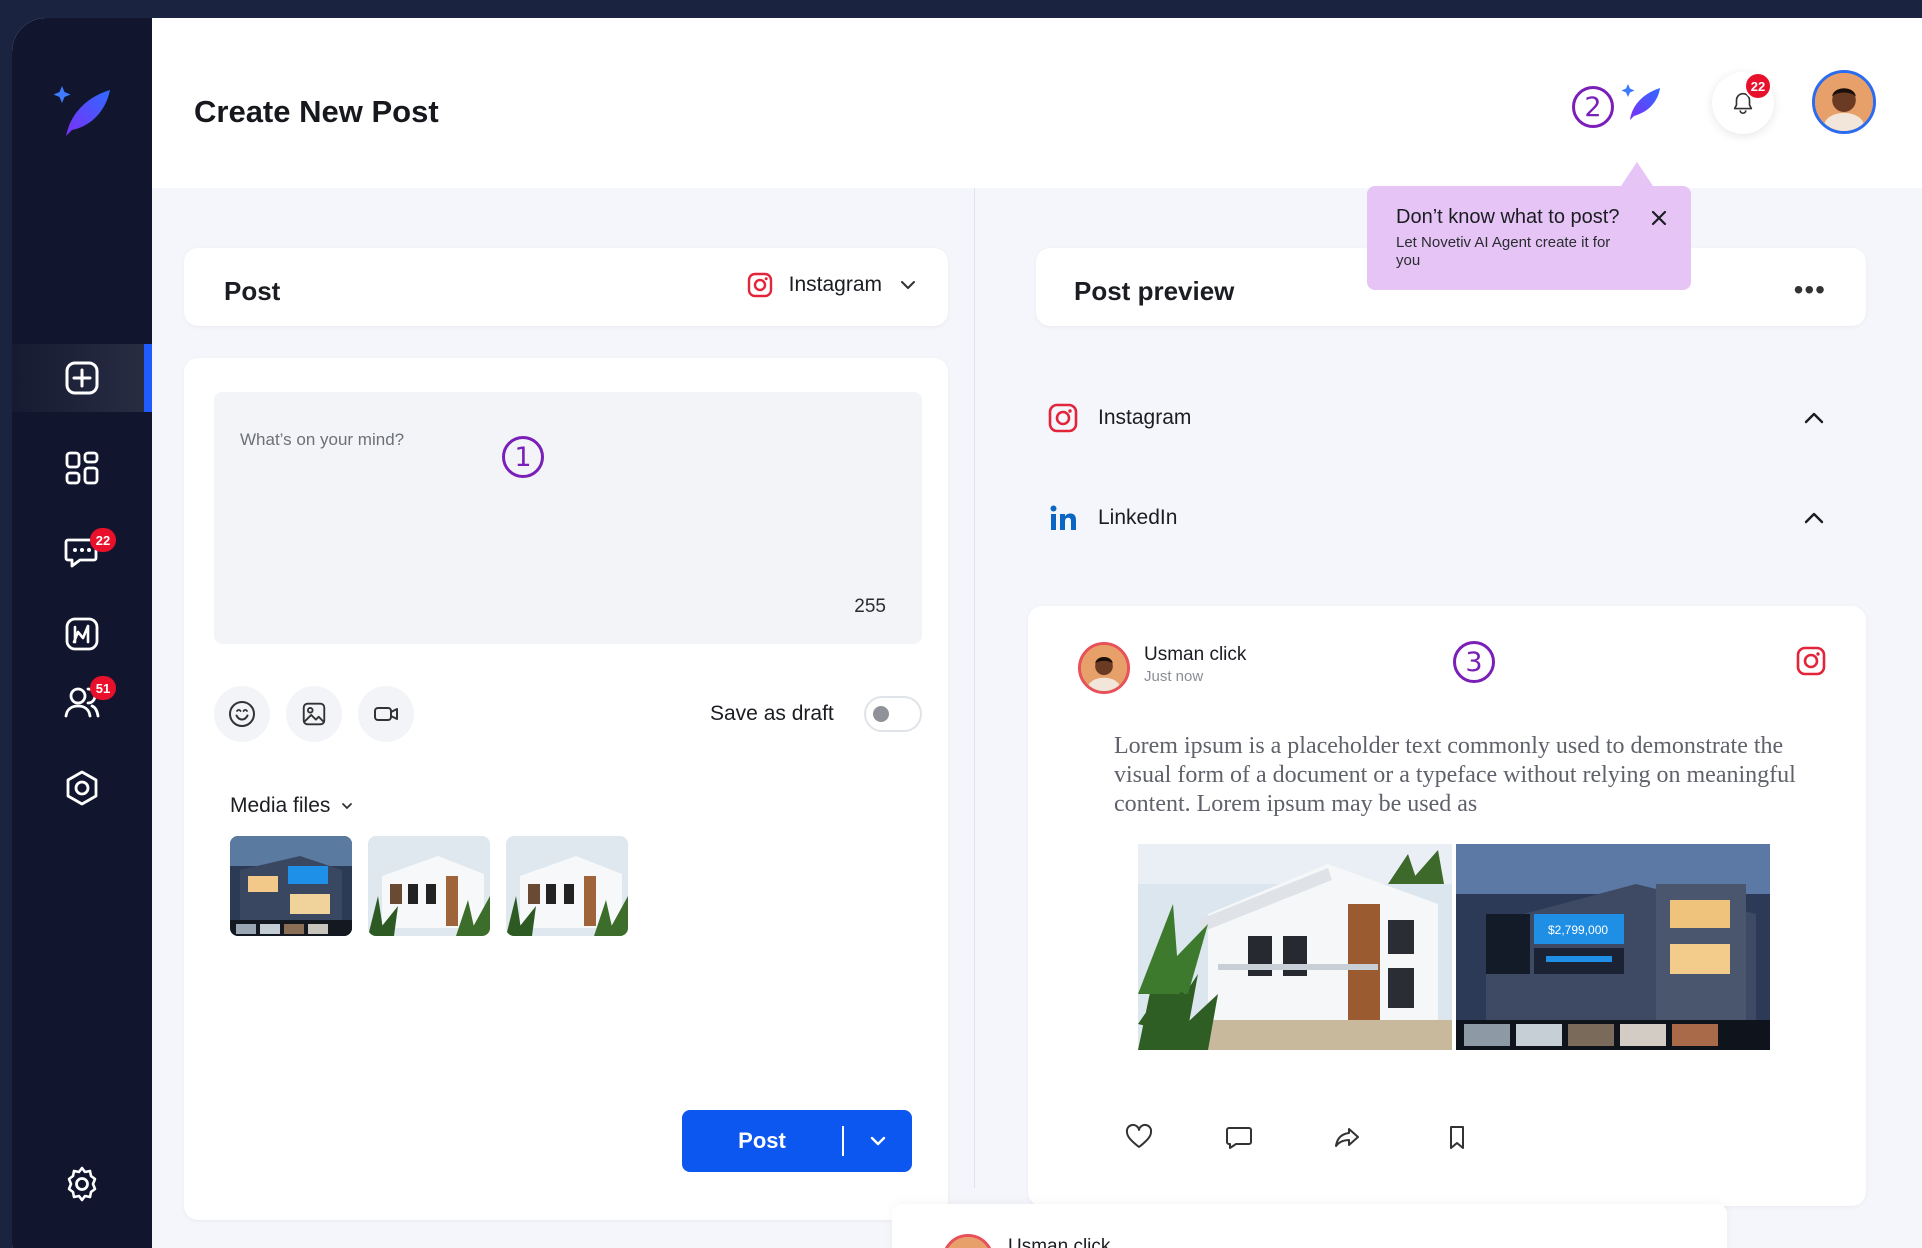  I want to click on sidebar-item-dashboard, so click(82, 468).